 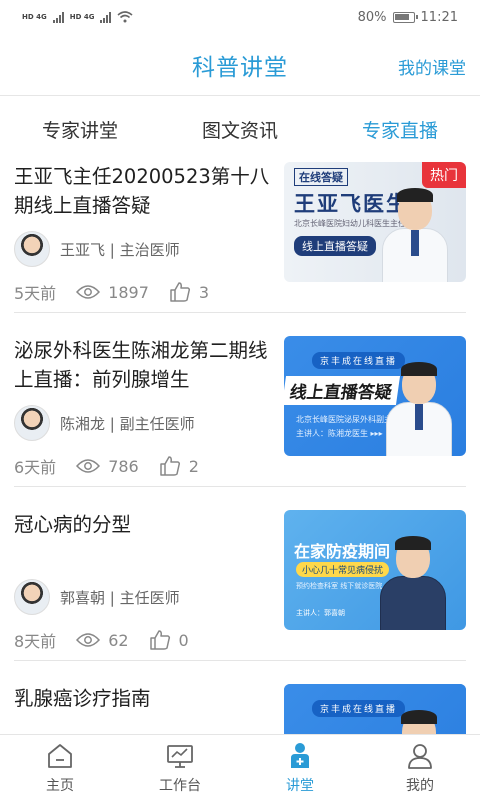 I want to click on author-label: 陈湘龙 | 副主任医师, so click(x=127, y=423).